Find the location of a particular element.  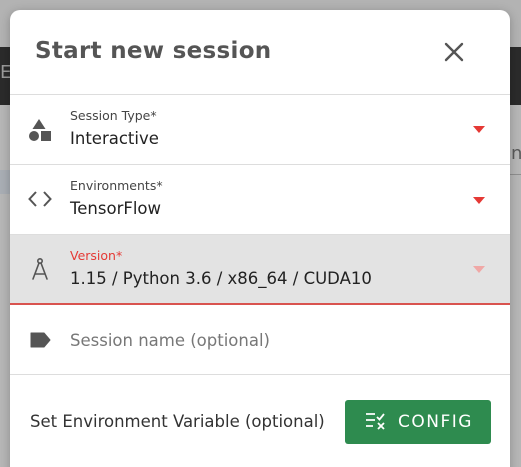

version-value: 1.15 / Python 3.6 / x86_64 / CUDA10 is located at coordinates (221, 278).